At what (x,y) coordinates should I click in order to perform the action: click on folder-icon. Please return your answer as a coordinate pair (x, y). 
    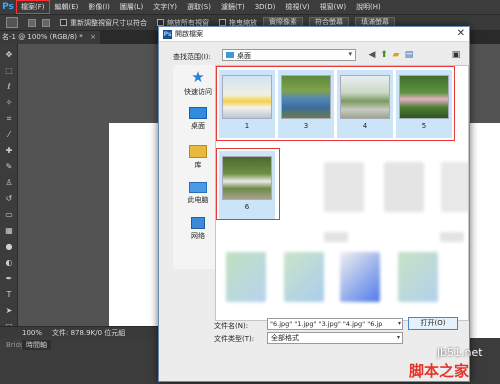
    Looking at the image, I should click on (230, 55).